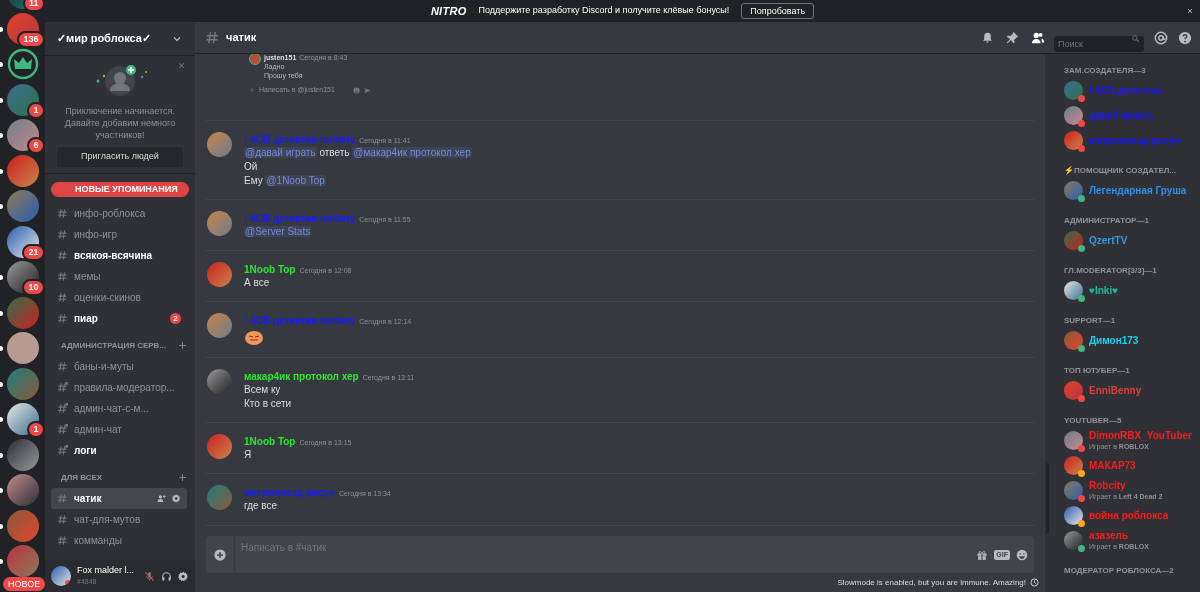  I want to click on channel-item: баны-и-муты, so click(119, 366).